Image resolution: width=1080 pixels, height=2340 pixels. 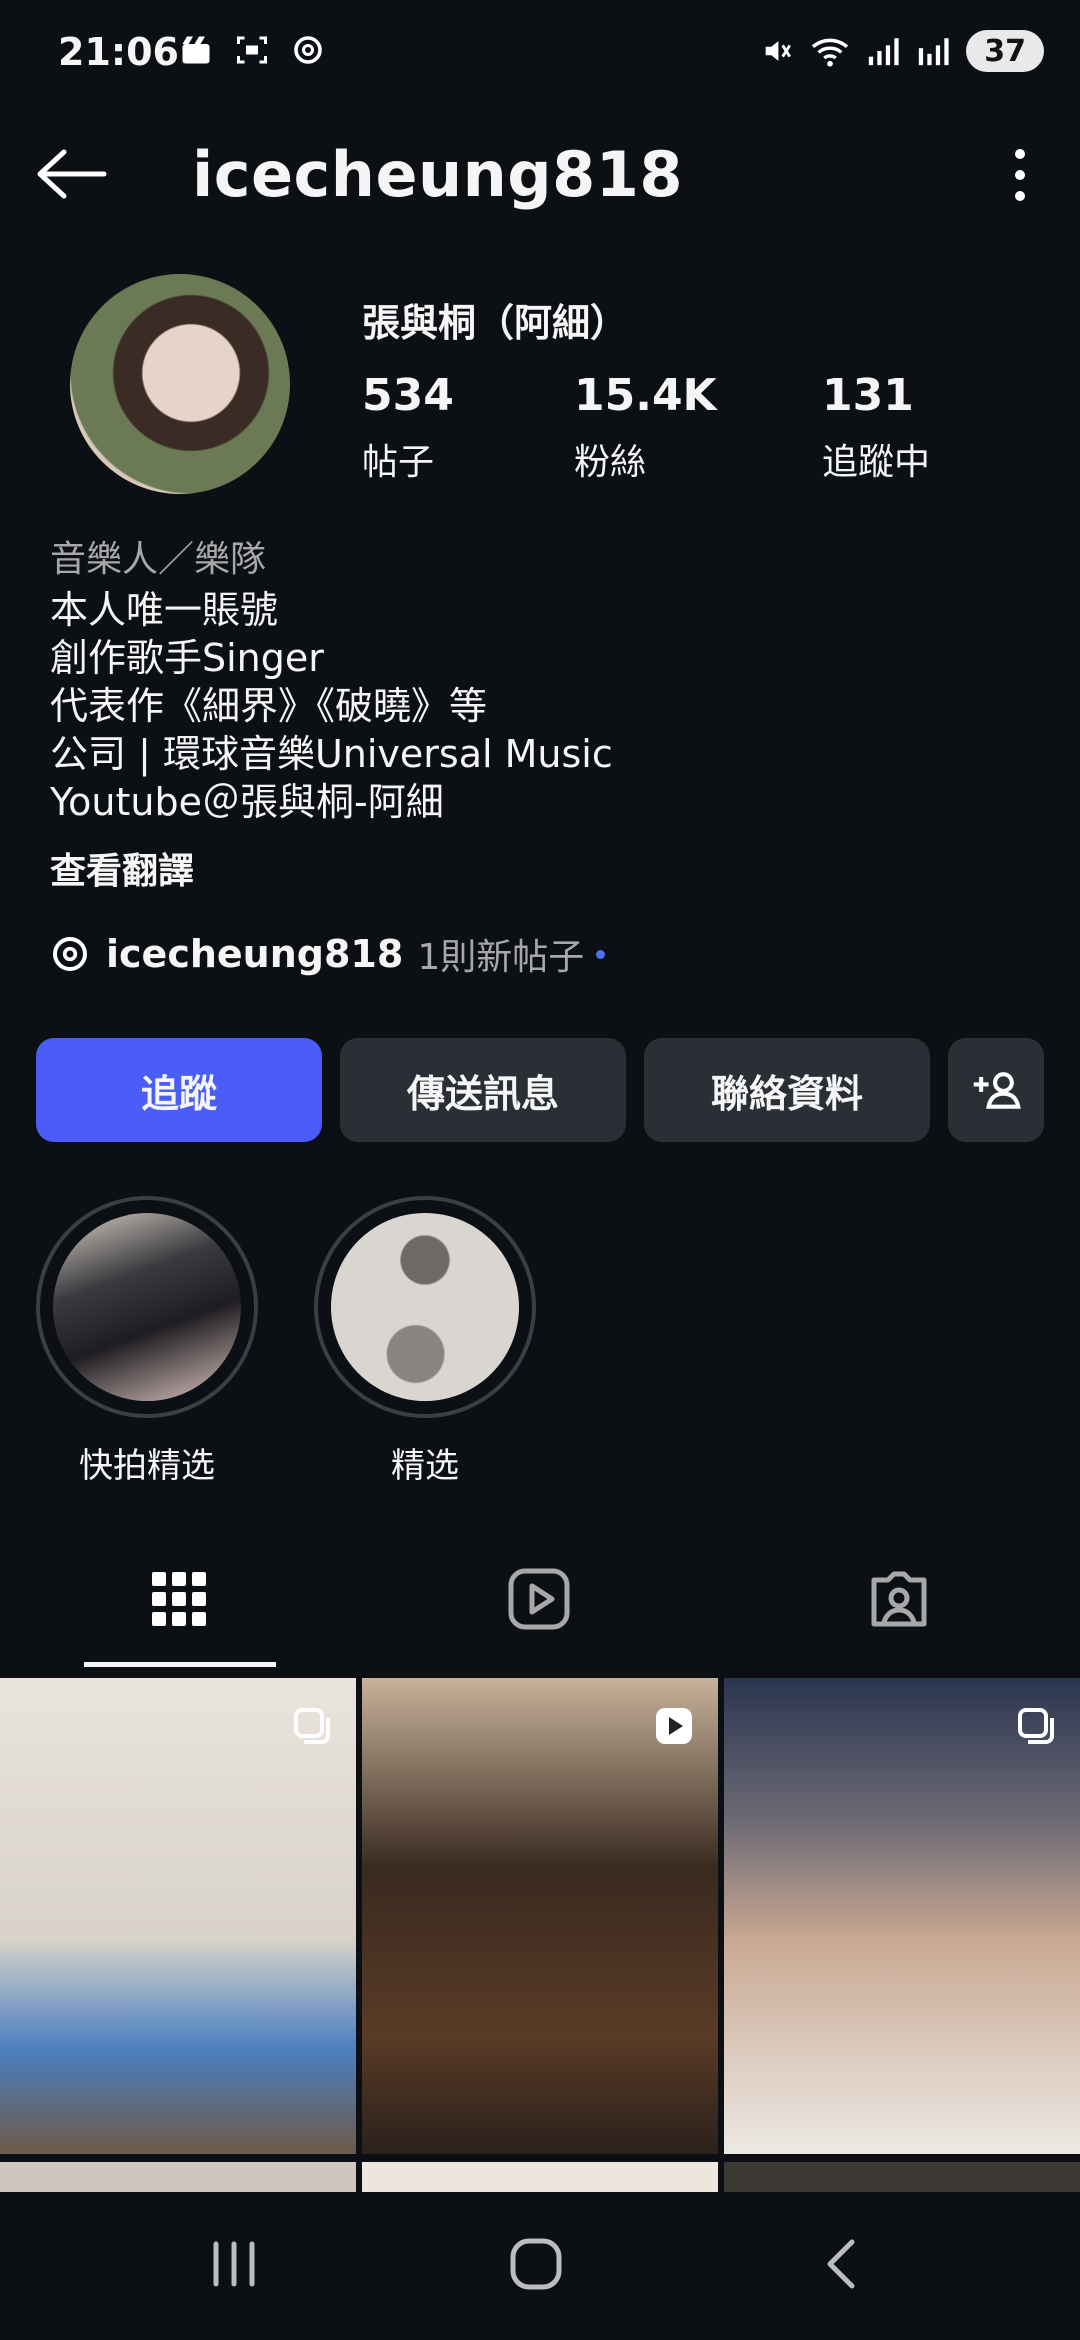 What do you see at coordinates (495, 323) in the screenshot?
I see `display-name: 張與桐（阿細）` at bounding box center [495, 323].